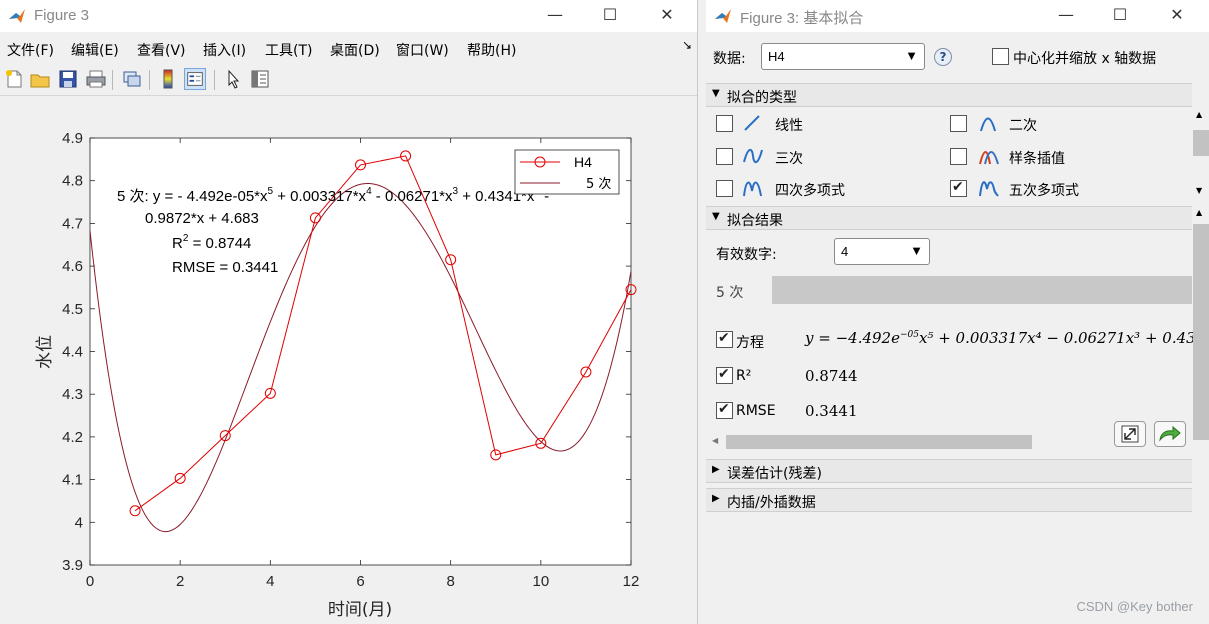 The image size is (1209, 624). I want to click on data-label: 数据:, so click(729, 59).